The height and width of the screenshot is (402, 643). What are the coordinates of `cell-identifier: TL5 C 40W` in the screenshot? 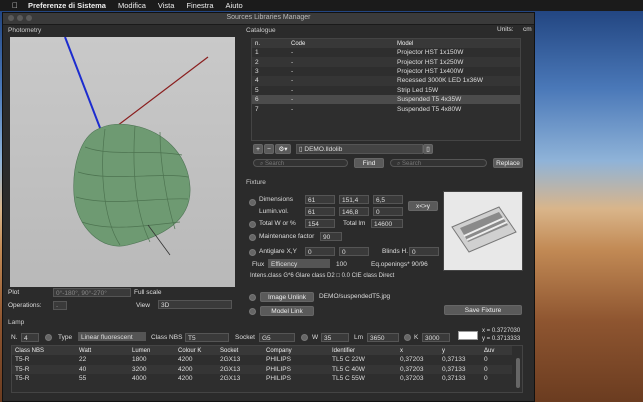 It's located at (363, 369).